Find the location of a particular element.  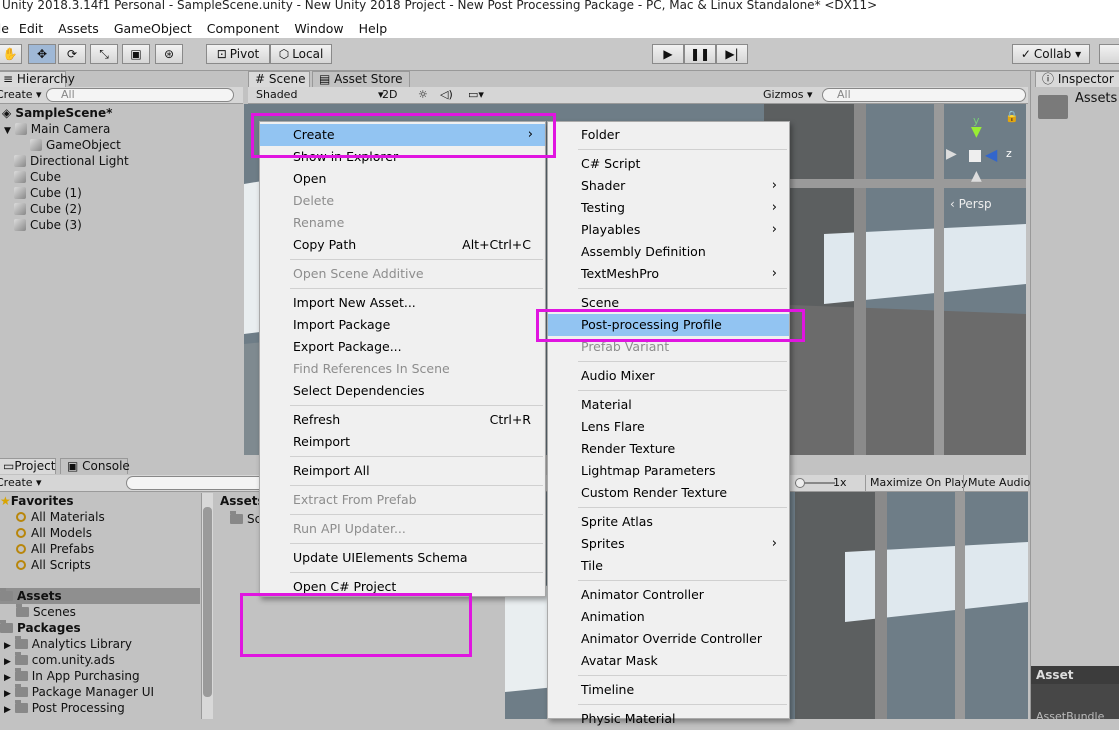

submenu-item-folder: Folder is located at coordinates (668, 135).